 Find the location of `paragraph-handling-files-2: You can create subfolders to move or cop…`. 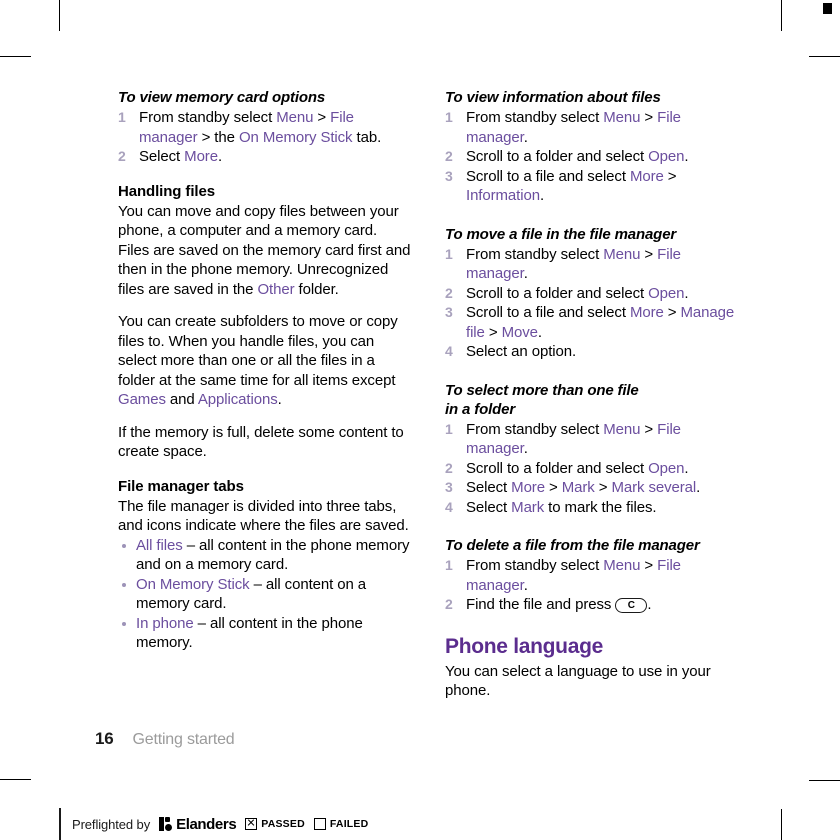

paragraph-handling-files-2: You can create subfolders to move or cop… is located at coordinates (258, 360).